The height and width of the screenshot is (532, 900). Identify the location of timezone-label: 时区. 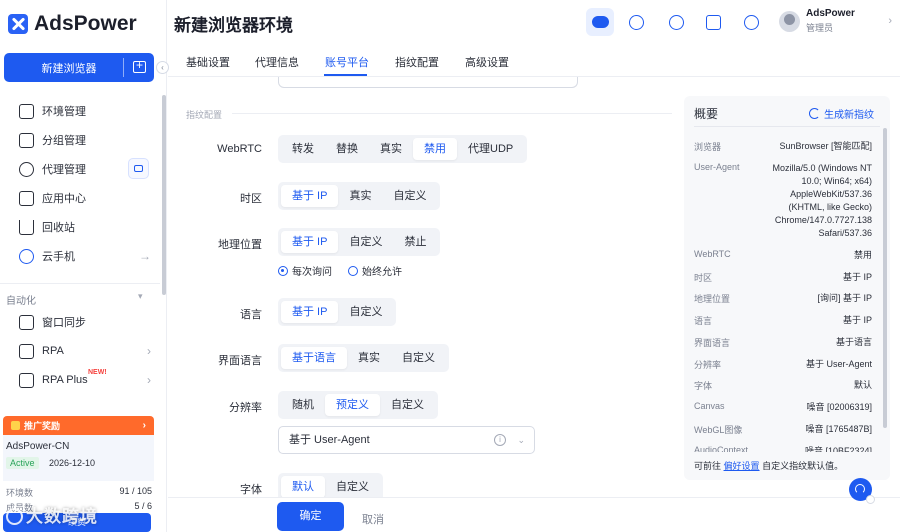
(251, 199).